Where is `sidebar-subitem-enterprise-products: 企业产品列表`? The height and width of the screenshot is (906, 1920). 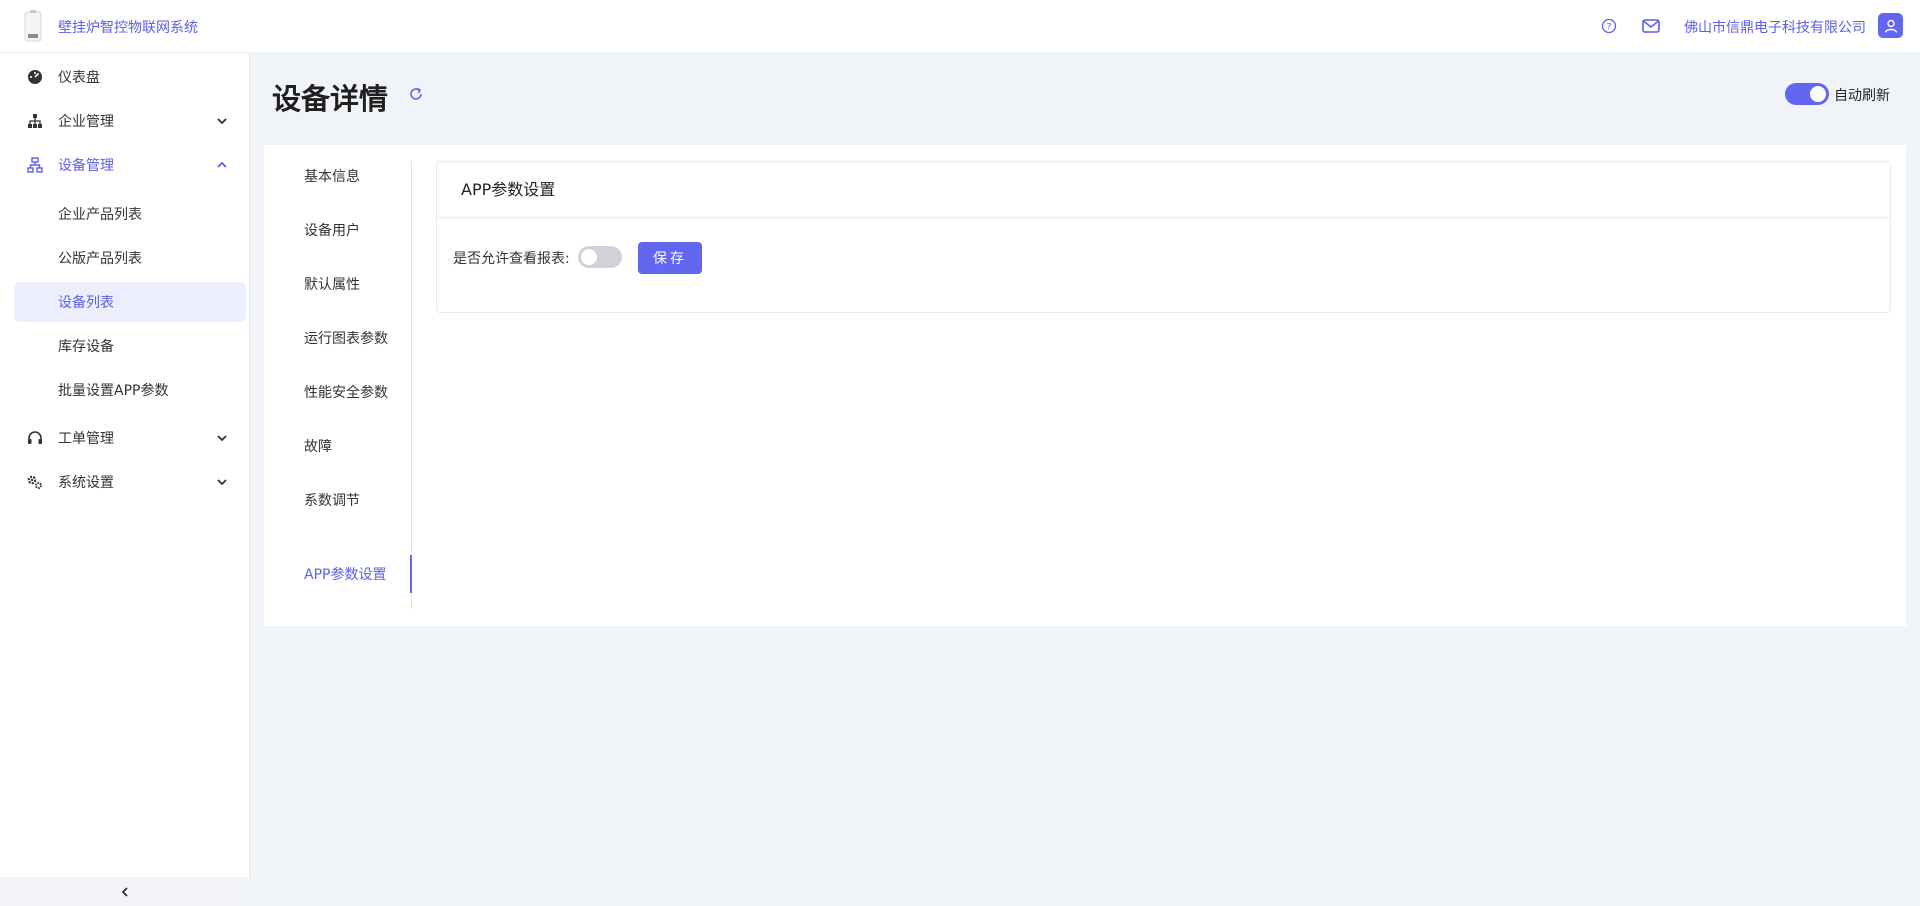
sidebar-subitem-enterprise-products: 企业产品列表 is located at coordinates (130, 214).